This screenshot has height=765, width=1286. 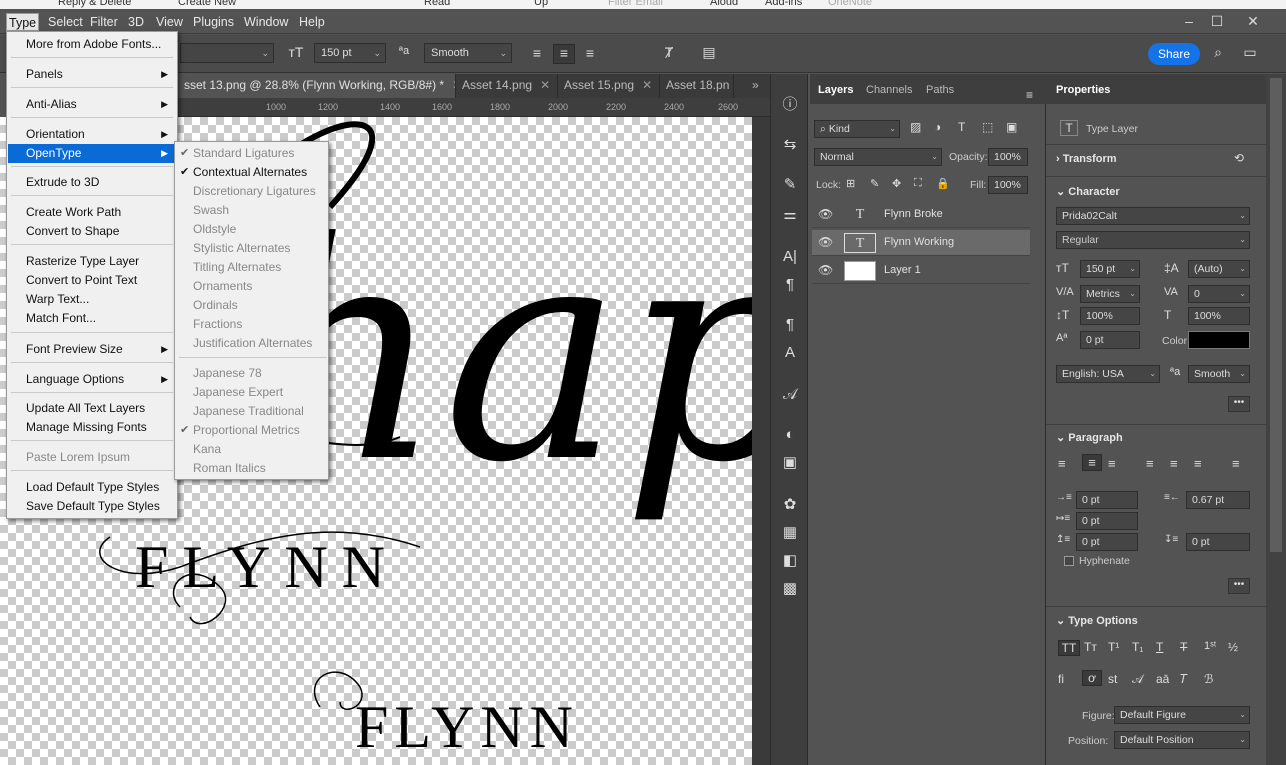 What do you see at coordinates (921, 243) in the screenshot?
I see `layer-row: 👁 T Flynn Working` at bounding box center [921, 243].